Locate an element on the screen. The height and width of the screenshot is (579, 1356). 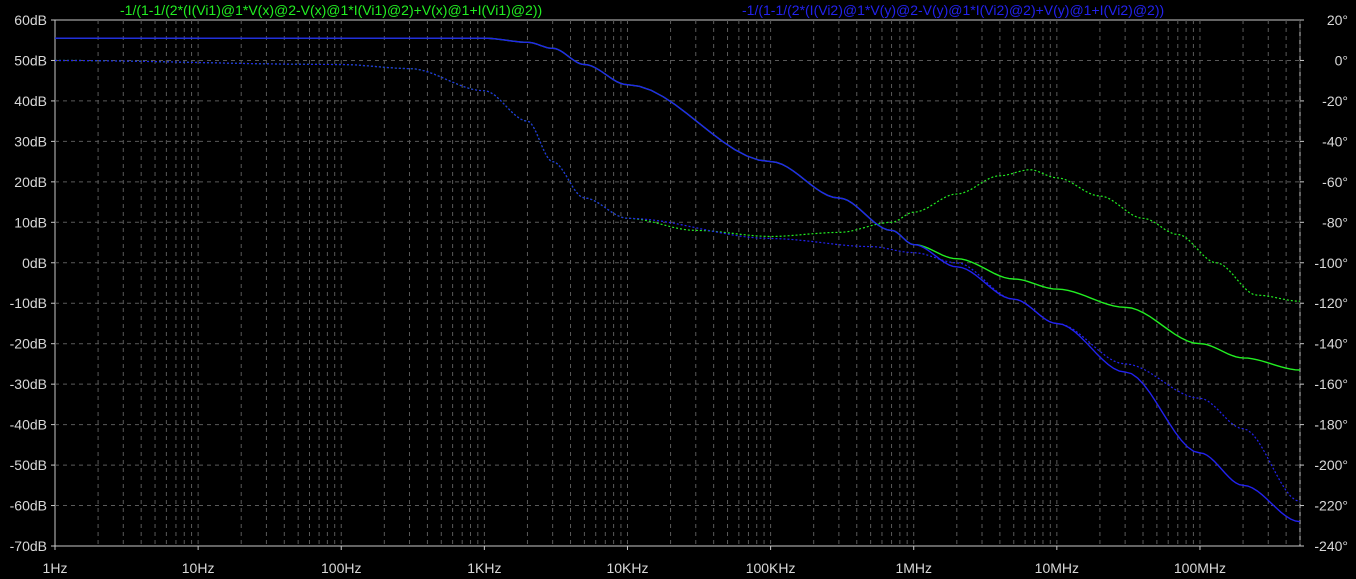
x-tick-label: 10KHz is located at coordinates (627, 568).